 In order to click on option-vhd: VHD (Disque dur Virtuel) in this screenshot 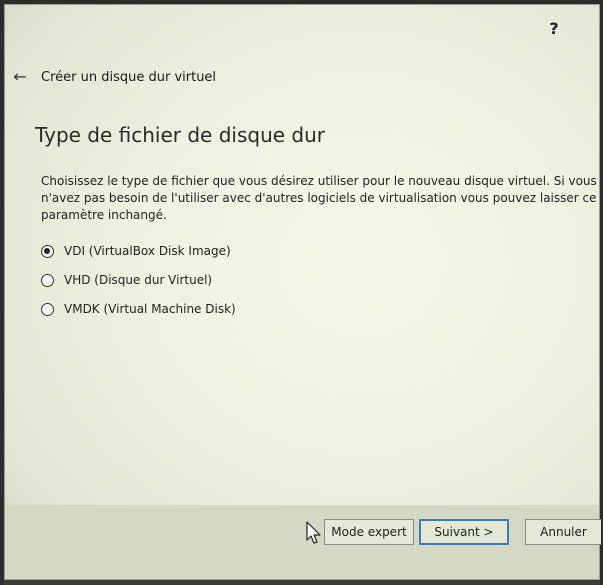, I will do `click(138, 280)`.